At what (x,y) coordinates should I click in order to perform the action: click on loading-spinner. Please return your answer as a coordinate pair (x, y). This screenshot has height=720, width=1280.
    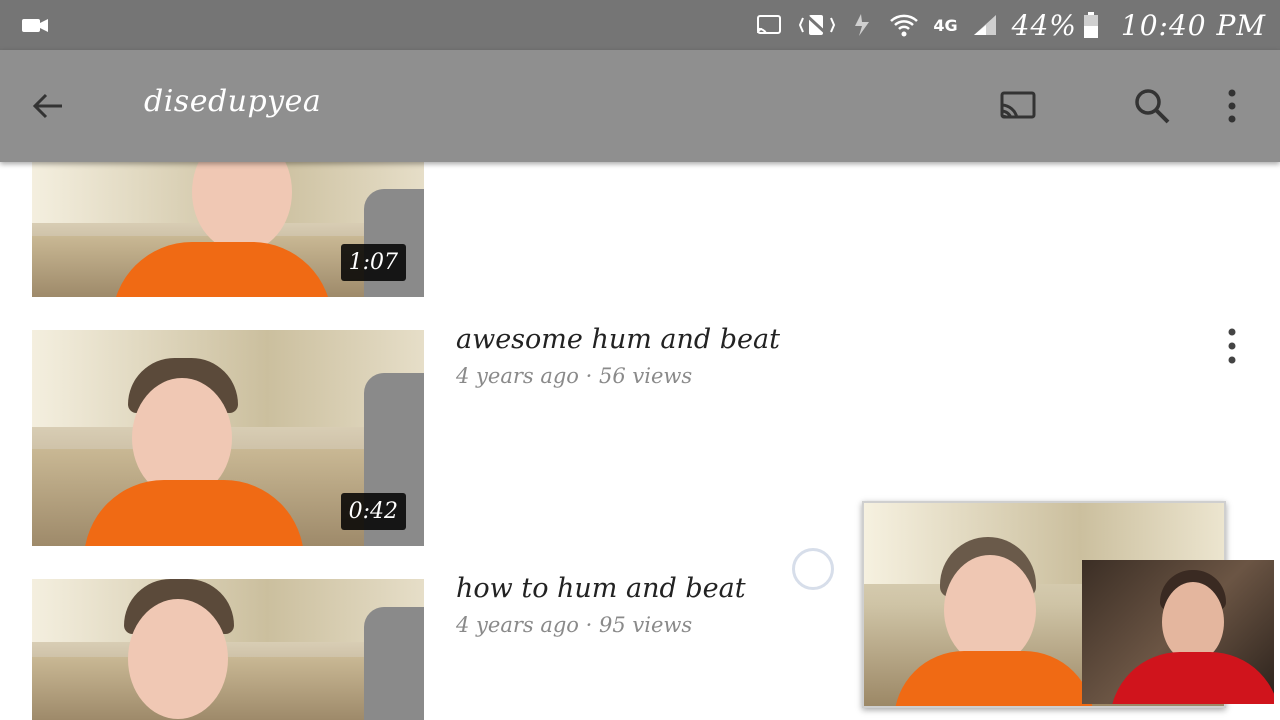
    Looking at the image, I should click on (813, 569).